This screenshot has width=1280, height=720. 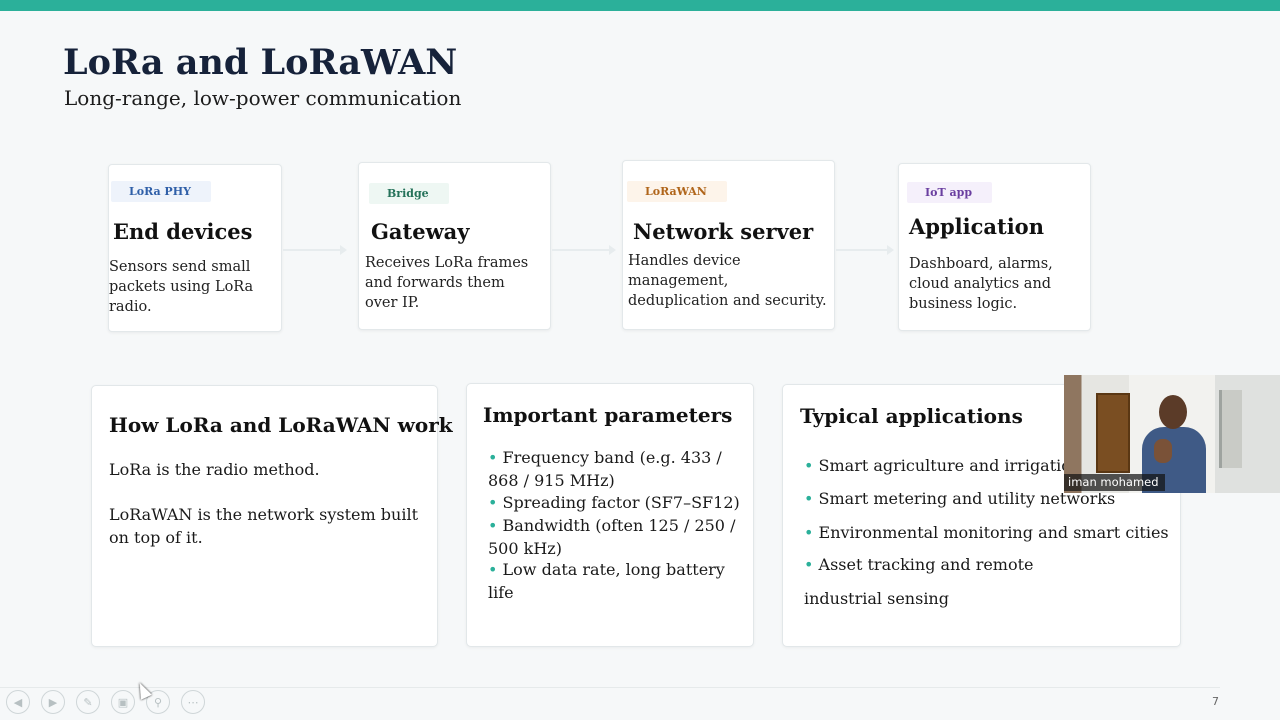 What do you see at coordinates (193, 702) in the screenshot?
I see `more-icon: ⋯` at bounding box center [193, 702].